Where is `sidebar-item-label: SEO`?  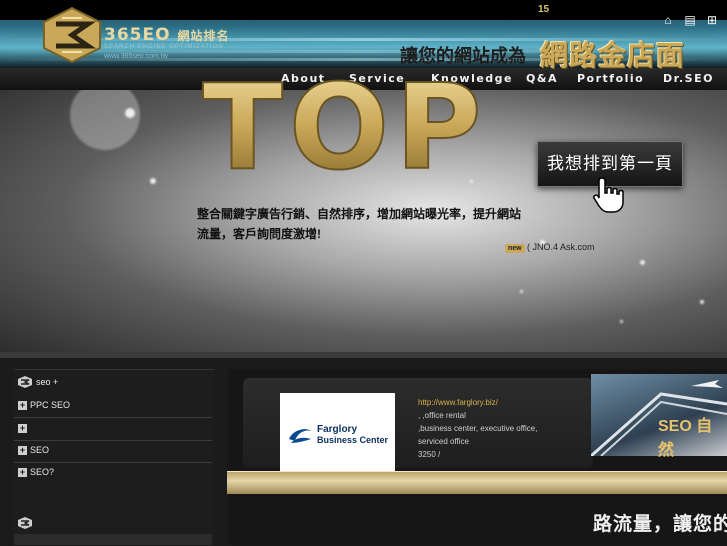
sidebar-item-label: SEO is located at coordinates (40, 450).